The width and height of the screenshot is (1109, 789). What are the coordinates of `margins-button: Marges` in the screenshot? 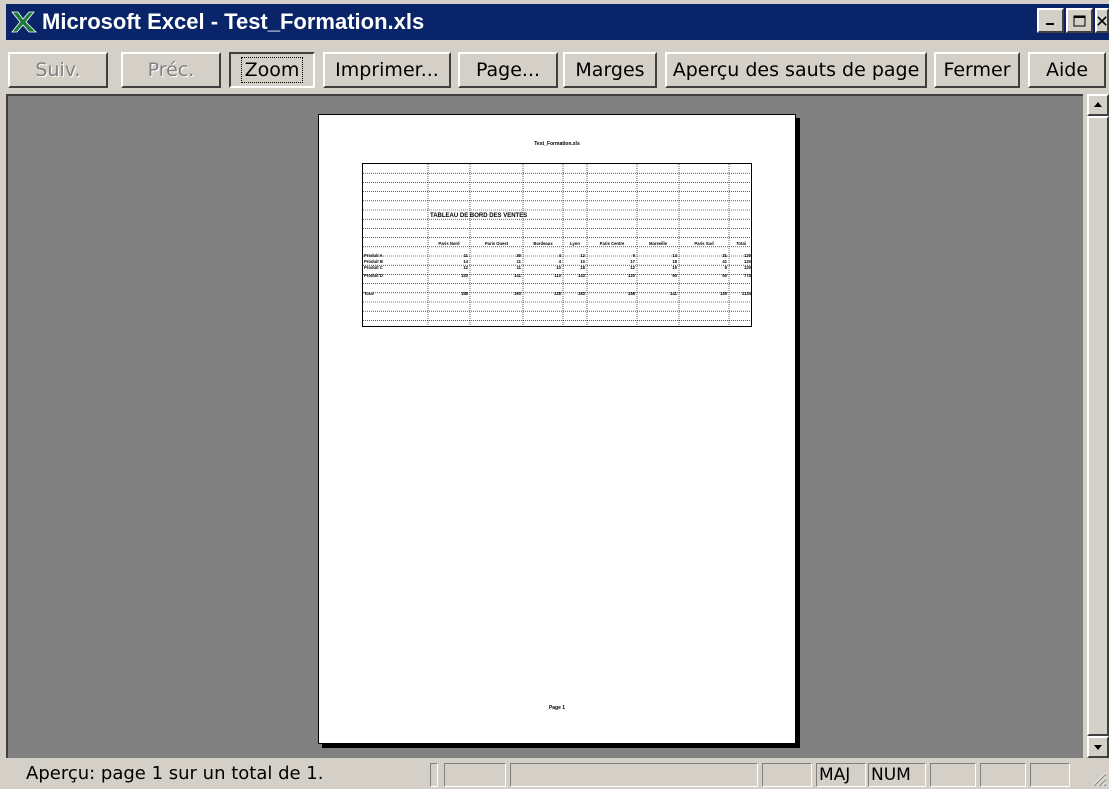 It's located at (610, 70).